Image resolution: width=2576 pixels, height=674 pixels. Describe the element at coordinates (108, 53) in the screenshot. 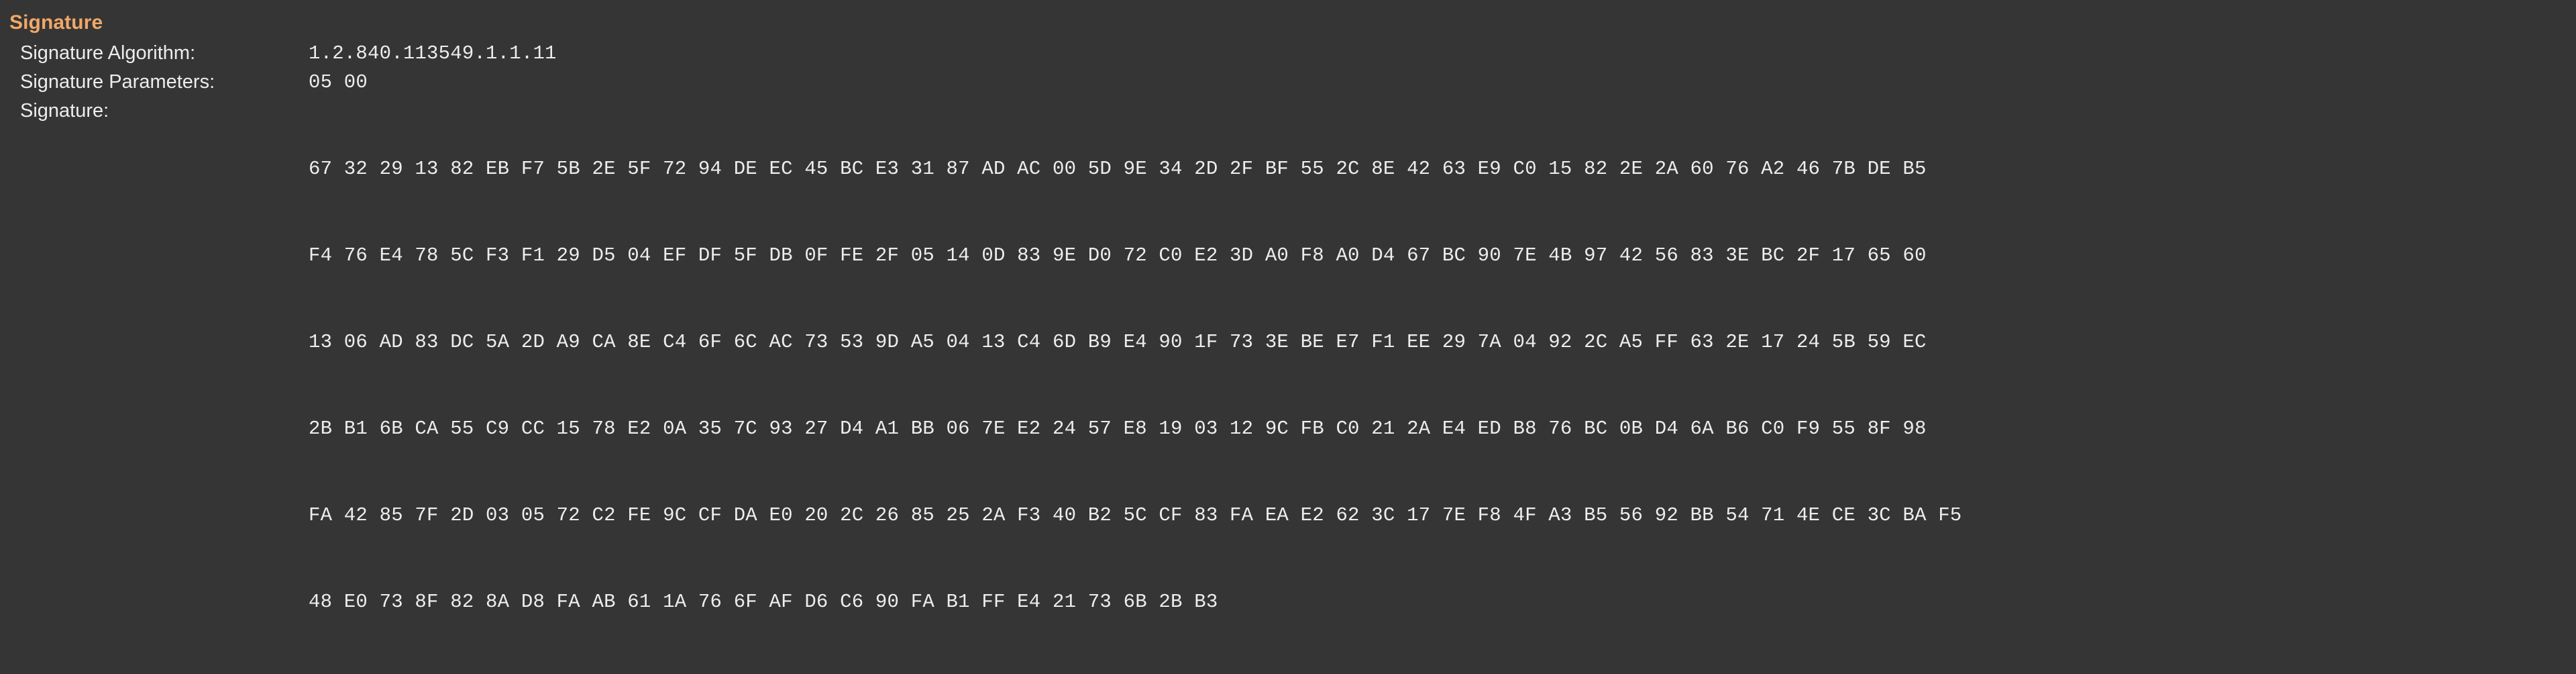

I see `field-label-signature-algorithm: Signature Algorithm:` at that location.